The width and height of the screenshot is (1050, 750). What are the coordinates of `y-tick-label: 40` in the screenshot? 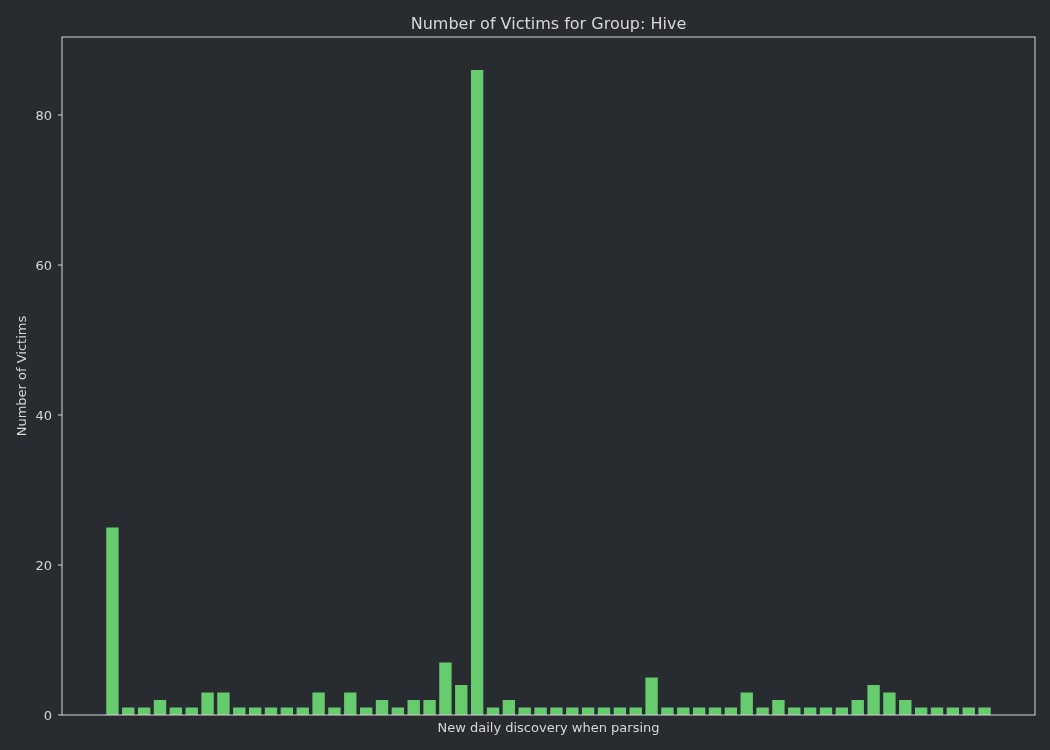 It's located at (43, 415).